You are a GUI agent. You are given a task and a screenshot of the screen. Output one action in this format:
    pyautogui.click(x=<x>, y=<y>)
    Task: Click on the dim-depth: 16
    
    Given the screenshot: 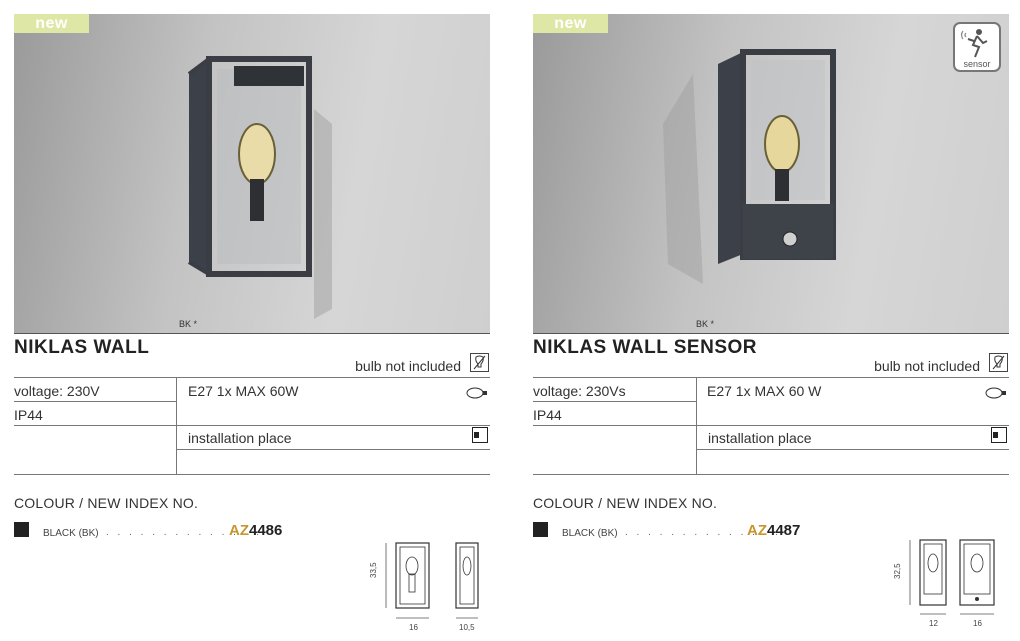 What is the action you would take?
    pyautogui.click(x=977, y=623)
    